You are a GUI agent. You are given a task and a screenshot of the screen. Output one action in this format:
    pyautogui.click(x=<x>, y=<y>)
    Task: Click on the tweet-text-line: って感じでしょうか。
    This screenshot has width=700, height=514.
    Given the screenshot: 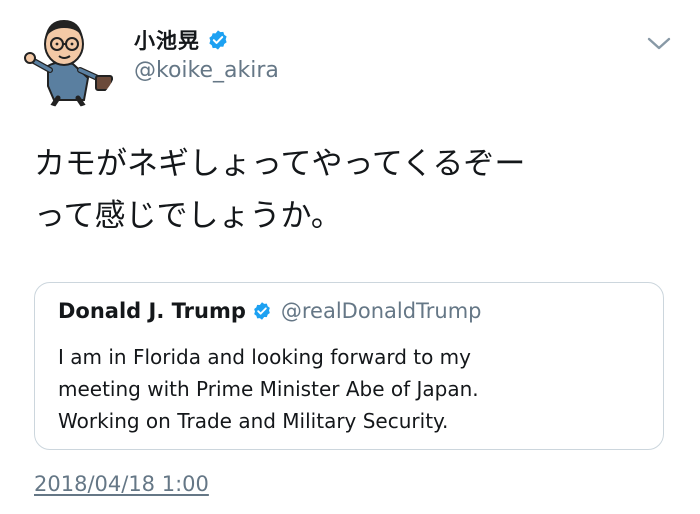 What is the action you would take?
    pyautogui.click(x=188, y=216)
    